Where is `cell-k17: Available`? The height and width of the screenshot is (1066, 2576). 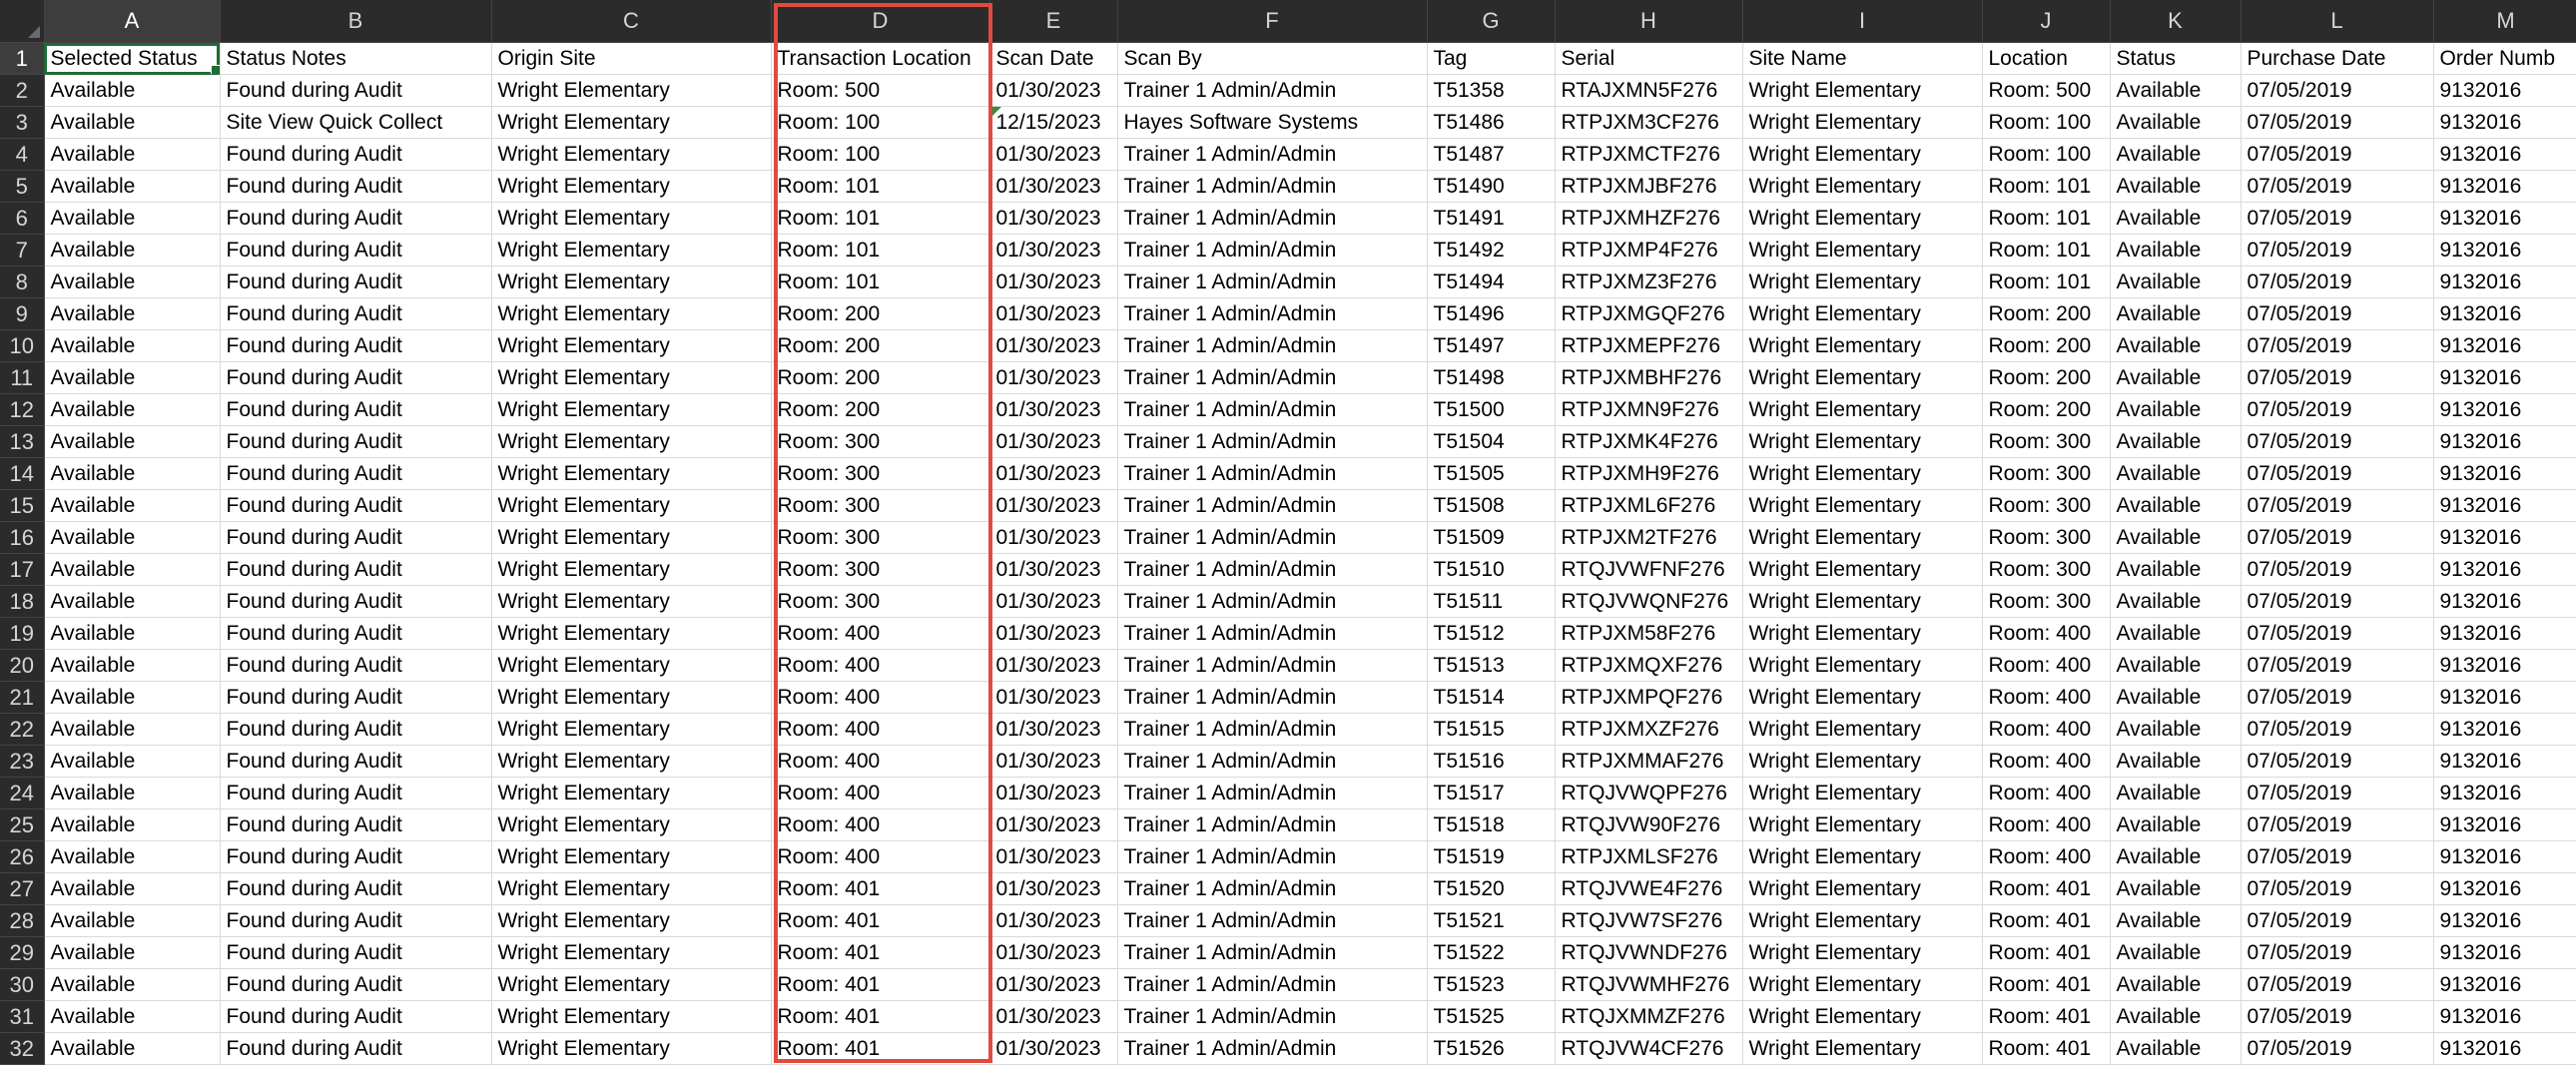
cell-k17: Available is located at coordinates (2176, 569).